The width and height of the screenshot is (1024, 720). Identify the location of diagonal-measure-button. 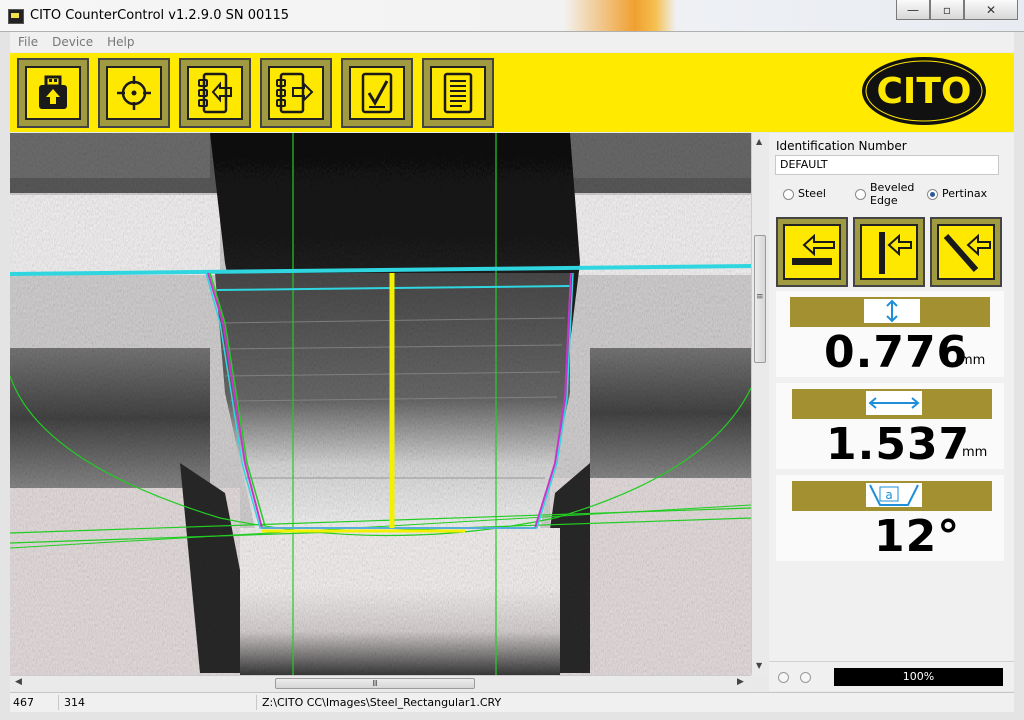
(966, 252).